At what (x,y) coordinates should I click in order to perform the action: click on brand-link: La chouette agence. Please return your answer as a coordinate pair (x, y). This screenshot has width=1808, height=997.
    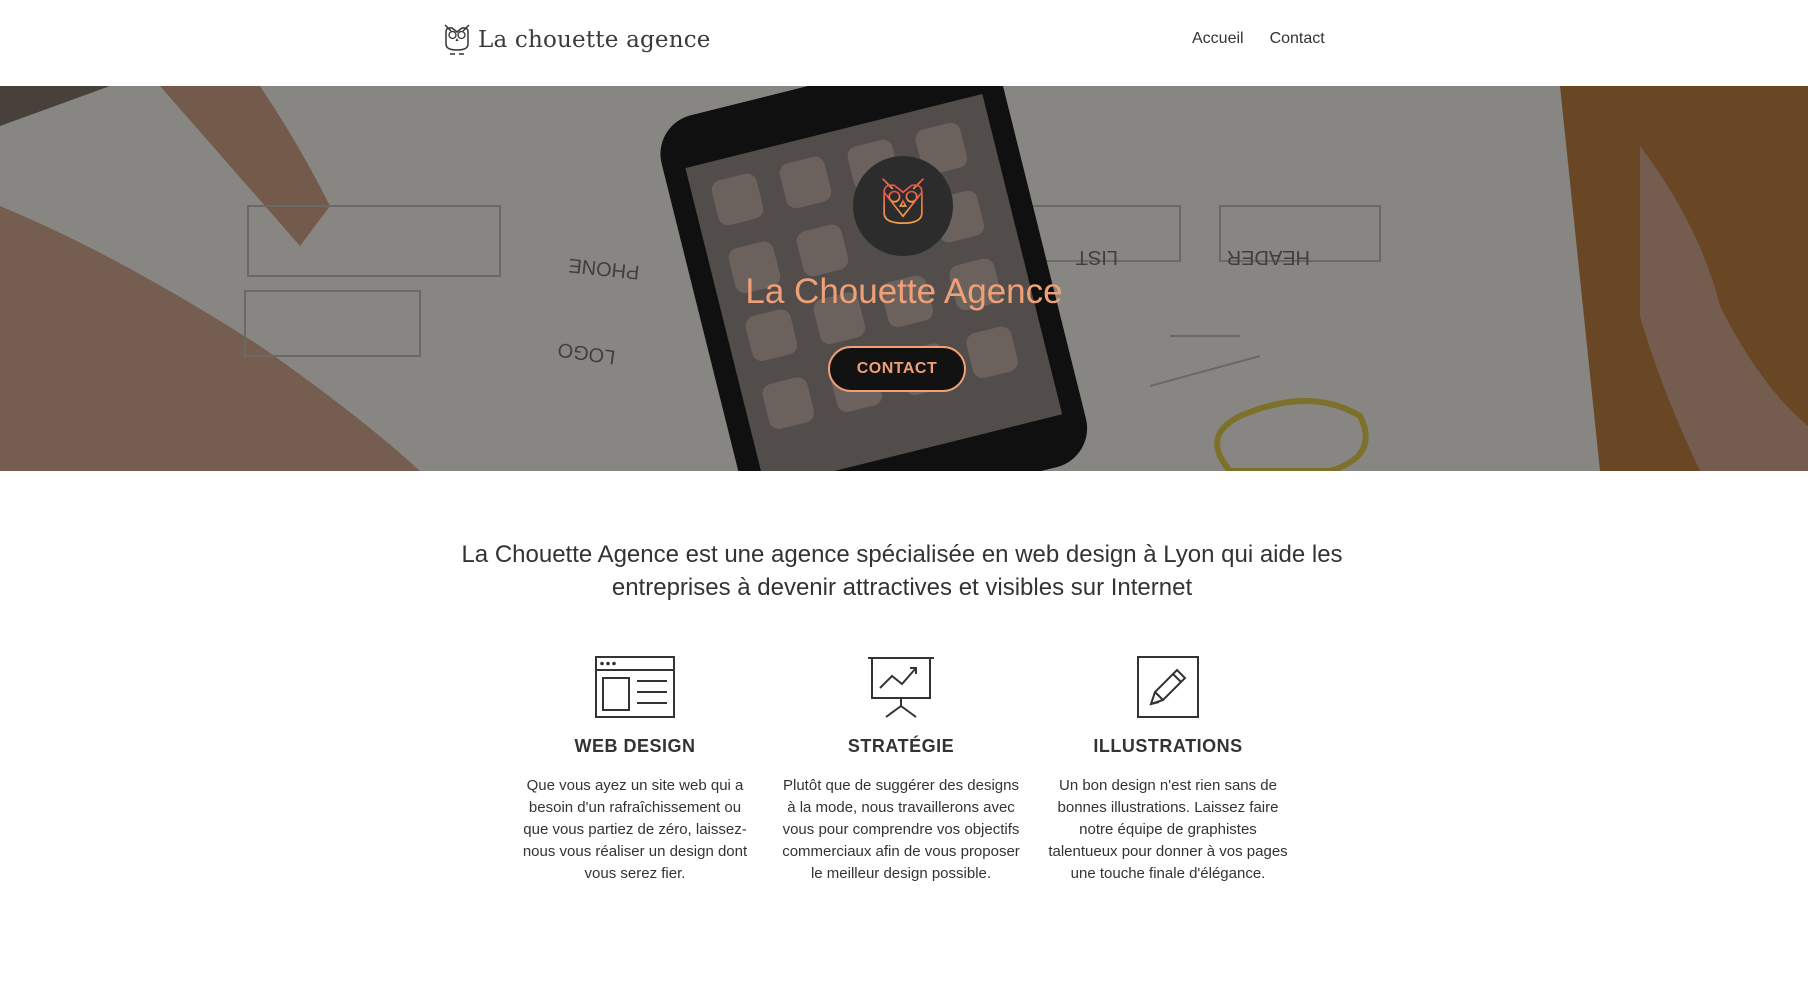
    Looking at the image, I should click on (576, 40).